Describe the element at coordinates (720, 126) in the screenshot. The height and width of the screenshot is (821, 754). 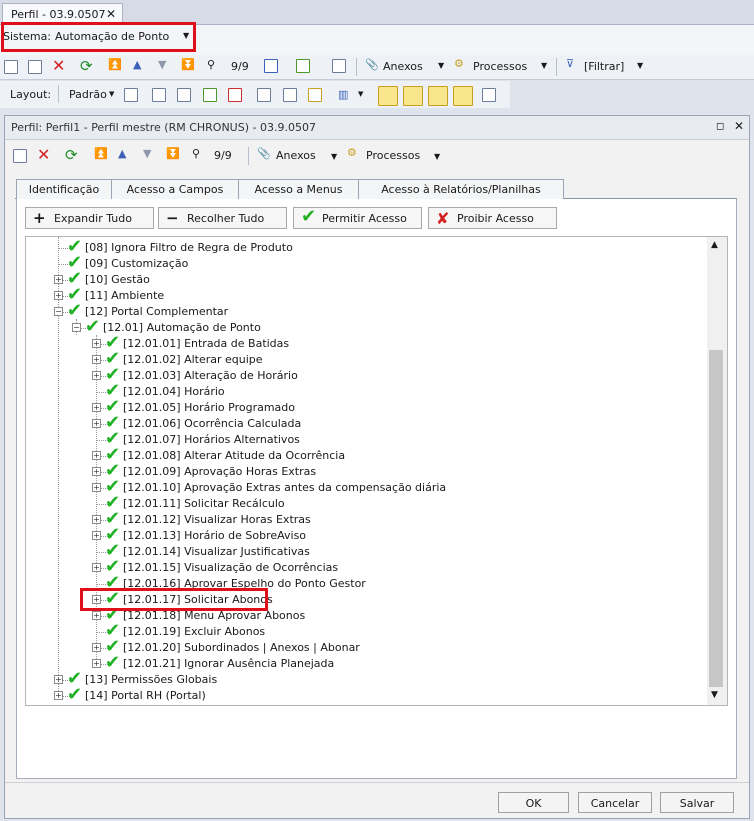
I see `restore-icon: ◻` at that location.